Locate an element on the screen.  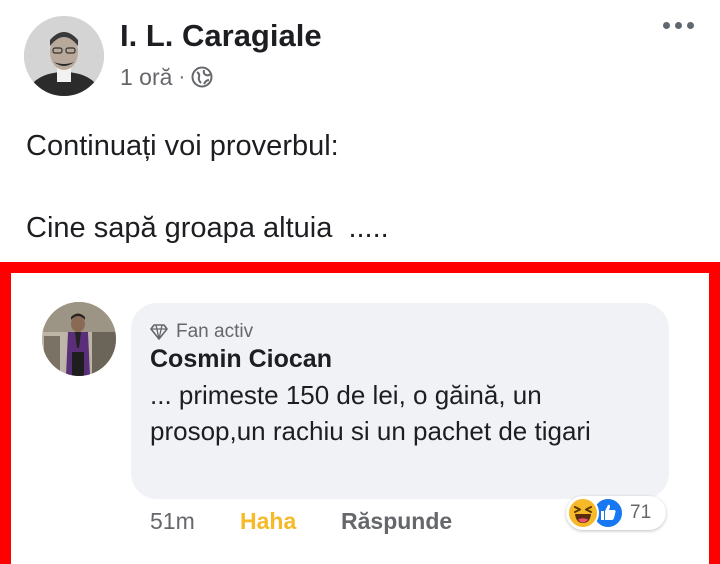
fan-badge: Fan activ is located at coordinates (201, 332).